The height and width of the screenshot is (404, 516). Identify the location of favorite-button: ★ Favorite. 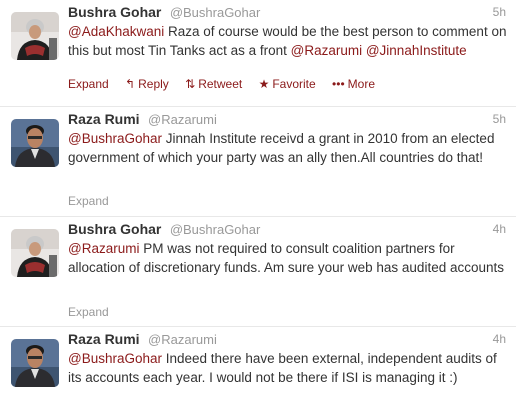
(287, 84).